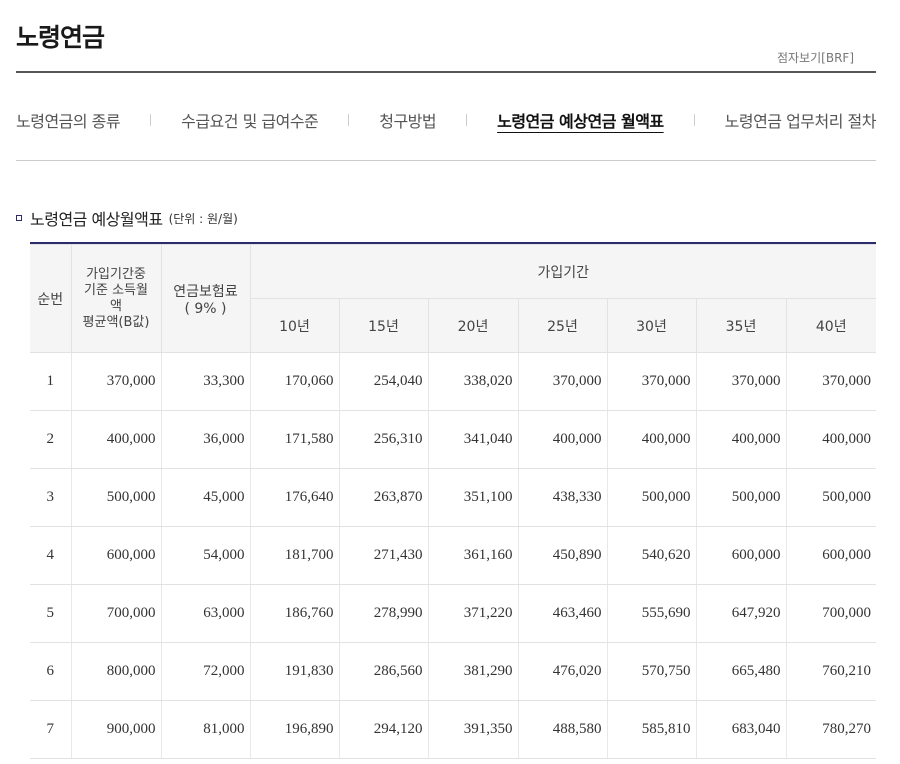 The width and height of the screenshot is (900, 764). What do you see at coordinates (562, 613) in the screenshot?
I see `table-cell: 463,460` at bounding box center [562, 613].